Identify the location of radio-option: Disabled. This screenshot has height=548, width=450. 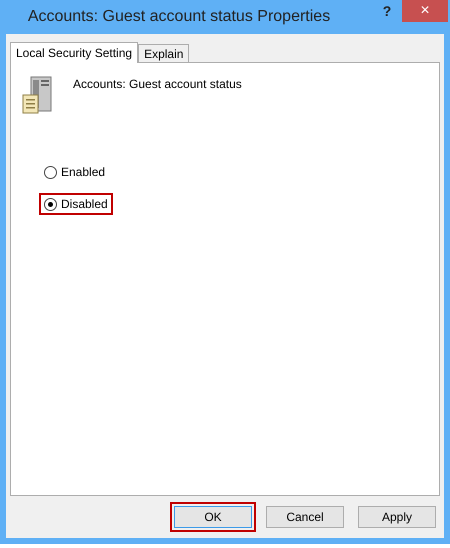
(76, 204).